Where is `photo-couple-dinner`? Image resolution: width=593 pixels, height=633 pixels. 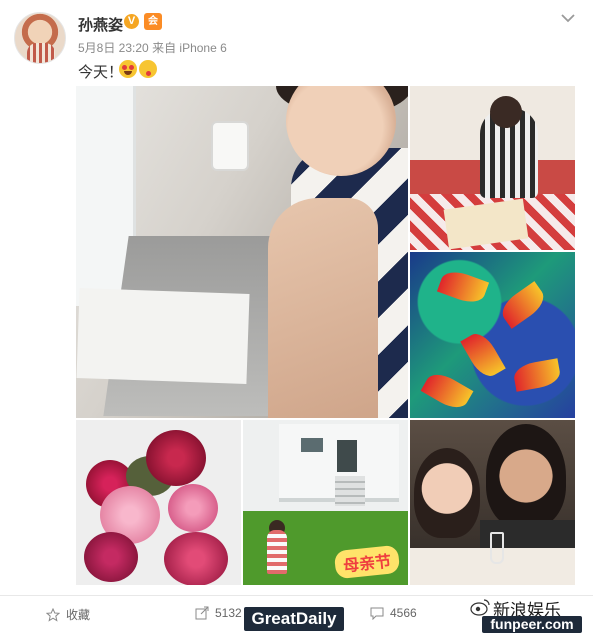
photo-couple-dinner is located at coordinates (492, 502).